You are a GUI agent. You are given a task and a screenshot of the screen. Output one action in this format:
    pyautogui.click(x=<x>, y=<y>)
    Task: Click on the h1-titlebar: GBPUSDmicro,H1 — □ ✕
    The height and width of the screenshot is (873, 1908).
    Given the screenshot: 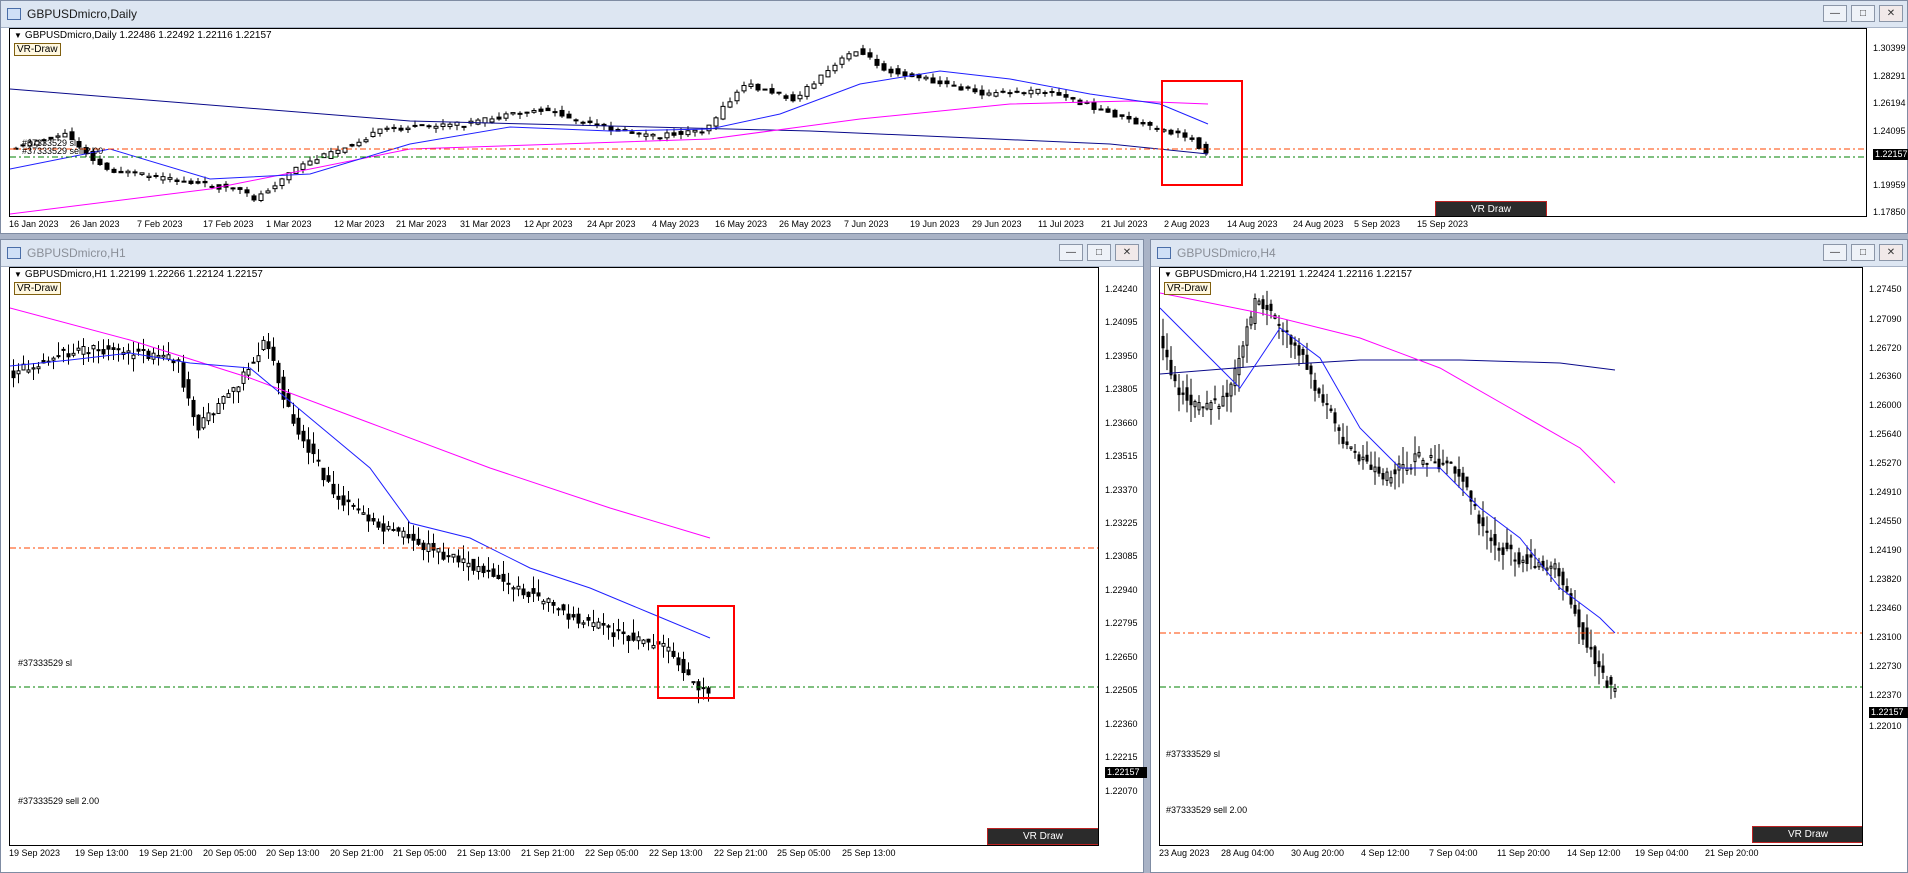 What is the action you would take?
    pyautogui.click(x=572, y=253)
    